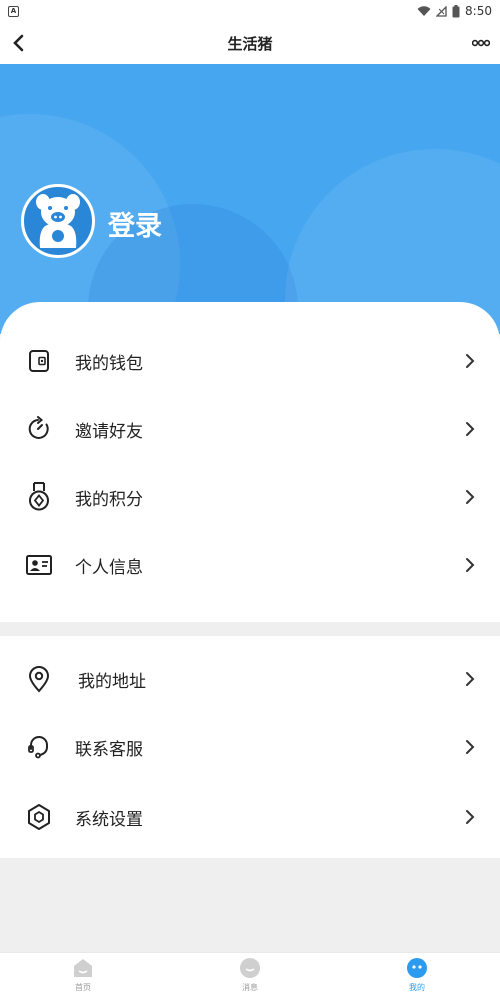 This screenshot has width=500, height=1000. Describe the element at coordinates (478, 11) in the screenshot. I see `clock: 8:50` at that location.